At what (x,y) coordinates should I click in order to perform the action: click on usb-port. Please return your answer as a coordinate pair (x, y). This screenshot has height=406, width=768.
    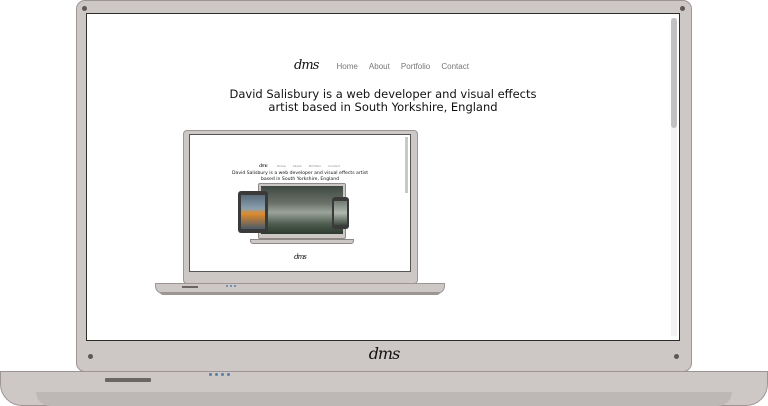
    Looking at the image, I should click on (128, 380).